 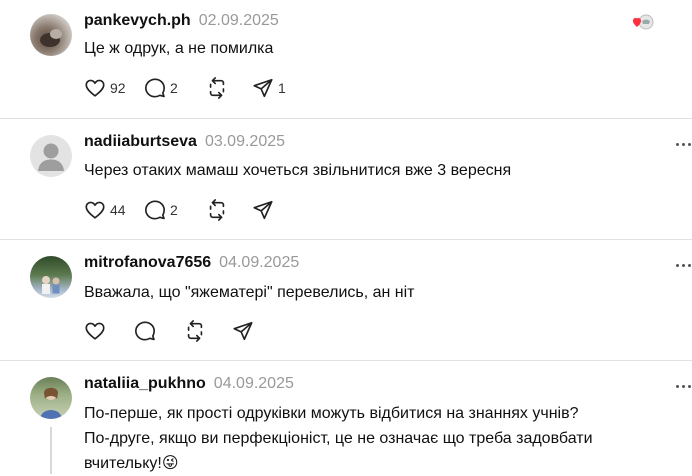 What do you see at coordinates (245, 142) in the screenshot?
I see `date: 03.09.2025` at bounding box center [245, 142].